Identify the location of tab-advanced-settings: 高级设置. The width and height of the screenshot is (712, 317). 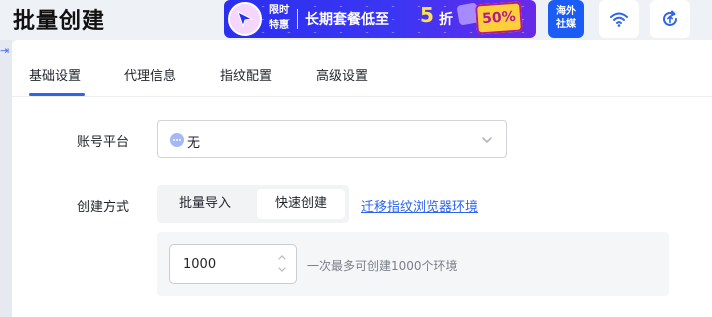
(342, 74).